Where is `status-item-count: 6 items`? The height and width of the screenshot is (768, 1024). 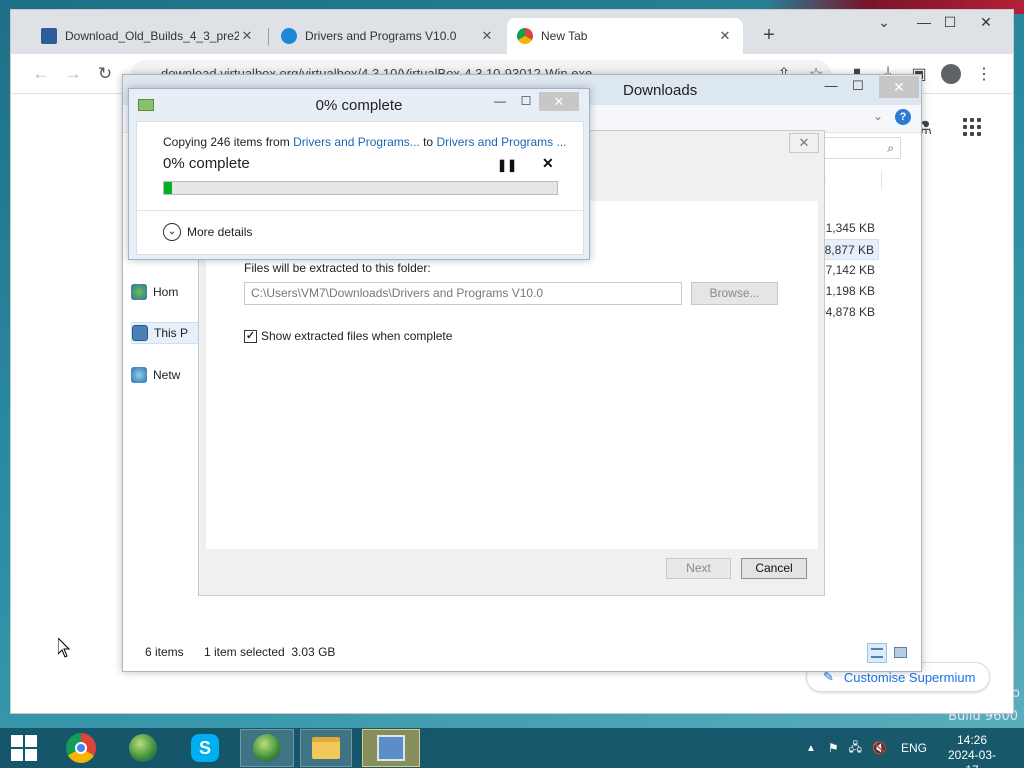
status-item-count: 6 items is located at coordinates (164, 652).